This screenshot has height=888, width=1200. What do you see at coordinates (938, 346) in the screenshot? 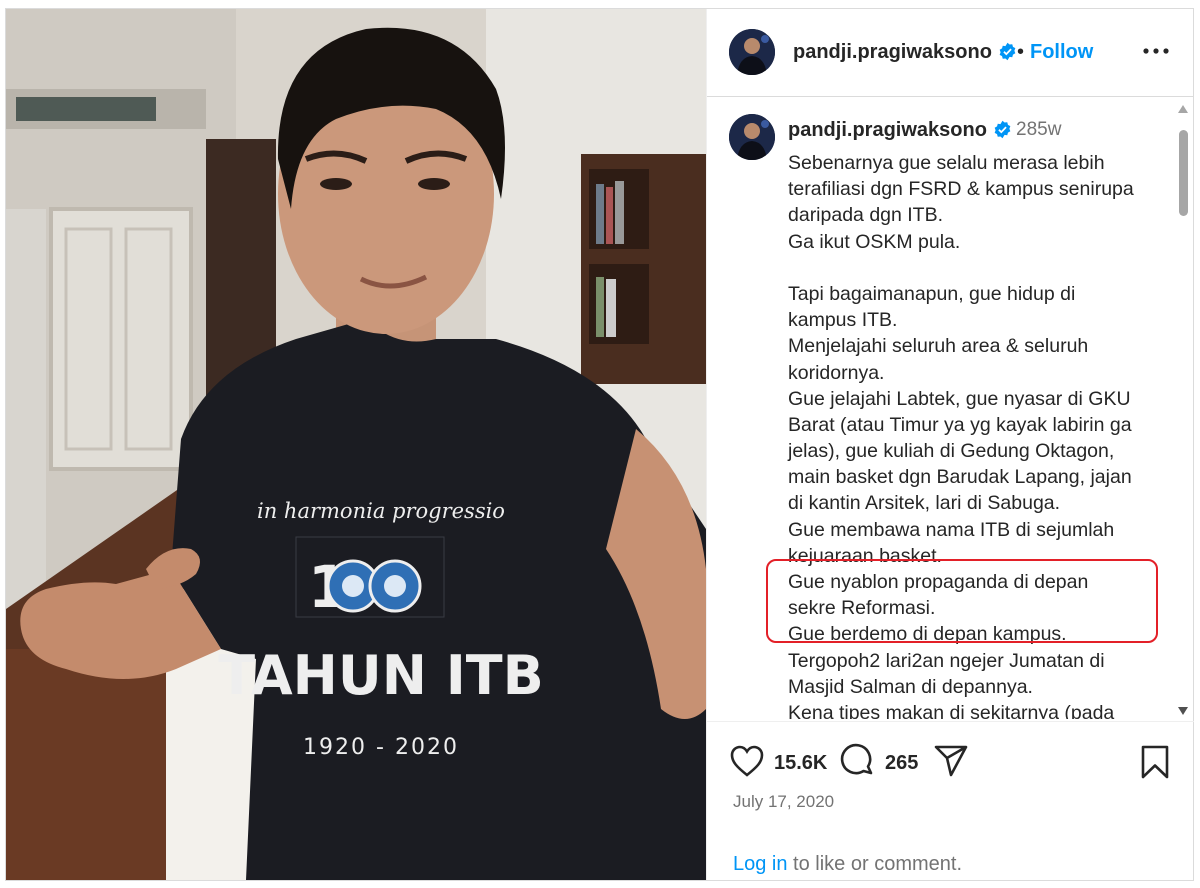
I see `caption-line: Menjelajahi seluruh area & seluruh` at bounding box center [938, 346].